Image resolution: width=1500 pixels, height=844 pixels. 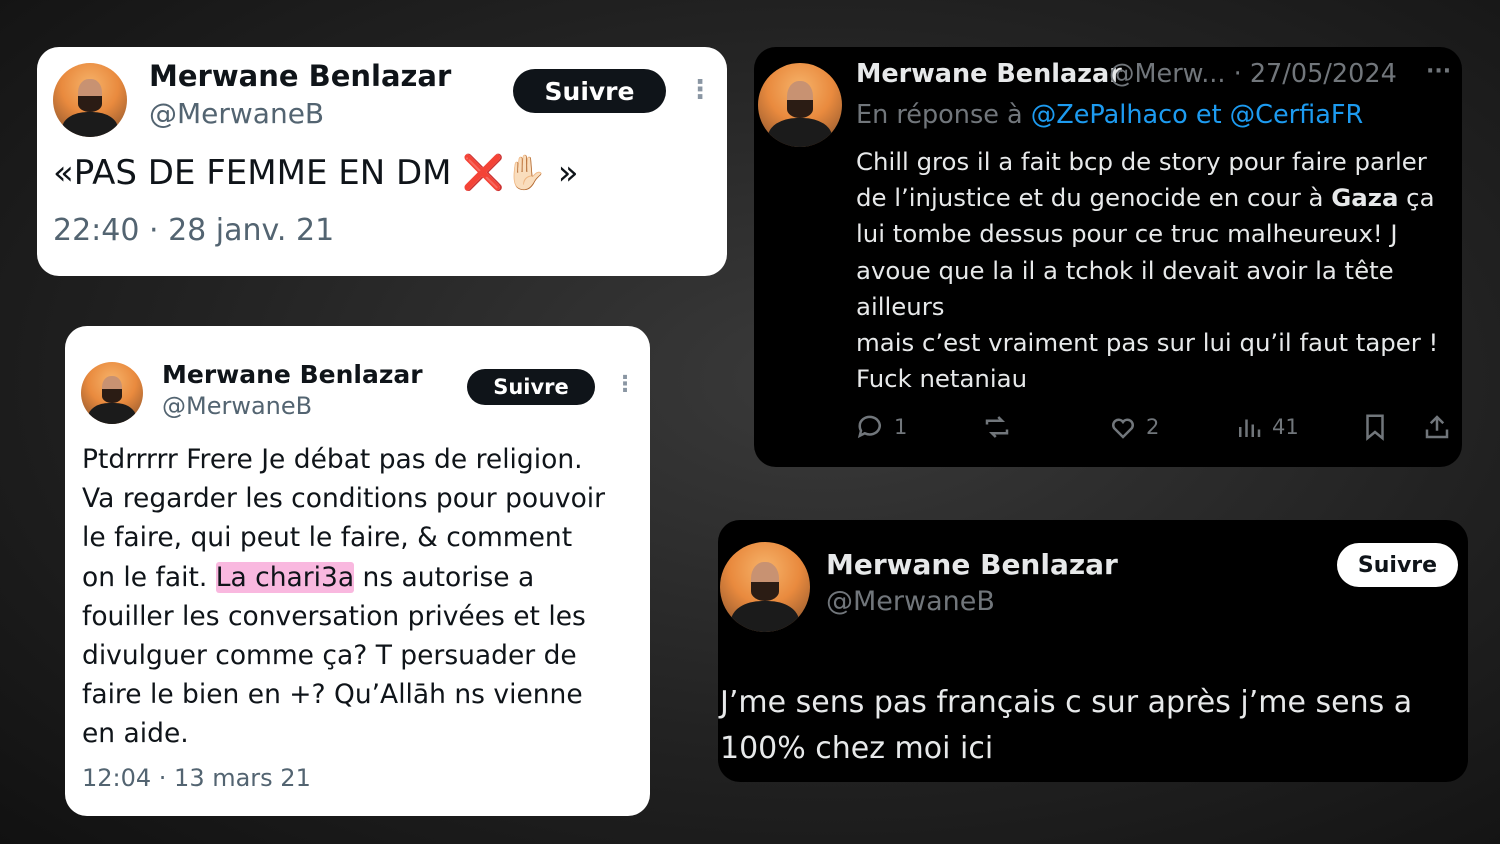 What do you see at coordinates (1197, 115) in the screenshot?
I see `reply-targets-link: @ZePalhaco et @CerfiaFR` at bounding box center [1197, 115].